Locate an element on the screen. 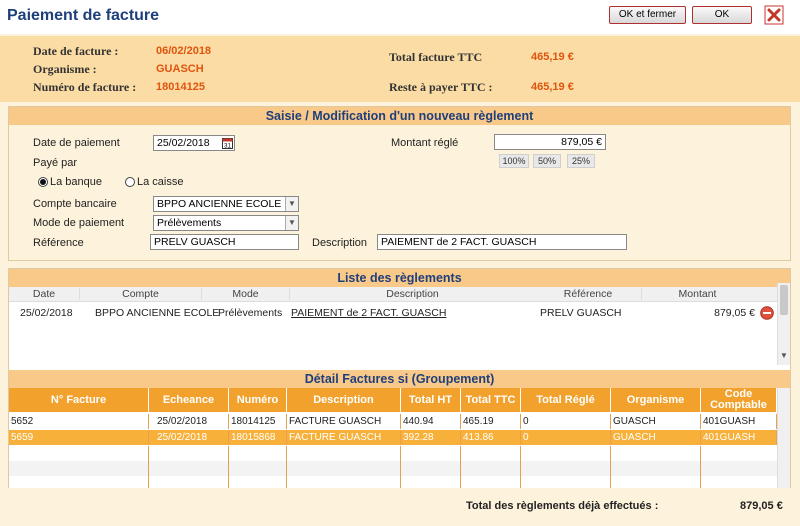 This screenshot has width=800, height=526. list-scrollbar-thumb is located at coordinates (784, 300).